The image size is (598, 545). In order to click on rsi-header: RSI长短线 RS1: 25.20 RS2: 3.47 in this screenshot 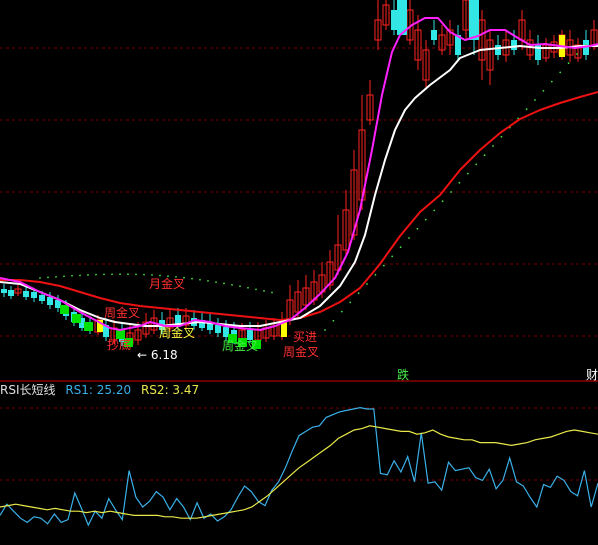, I will do `click(102, 390)`.